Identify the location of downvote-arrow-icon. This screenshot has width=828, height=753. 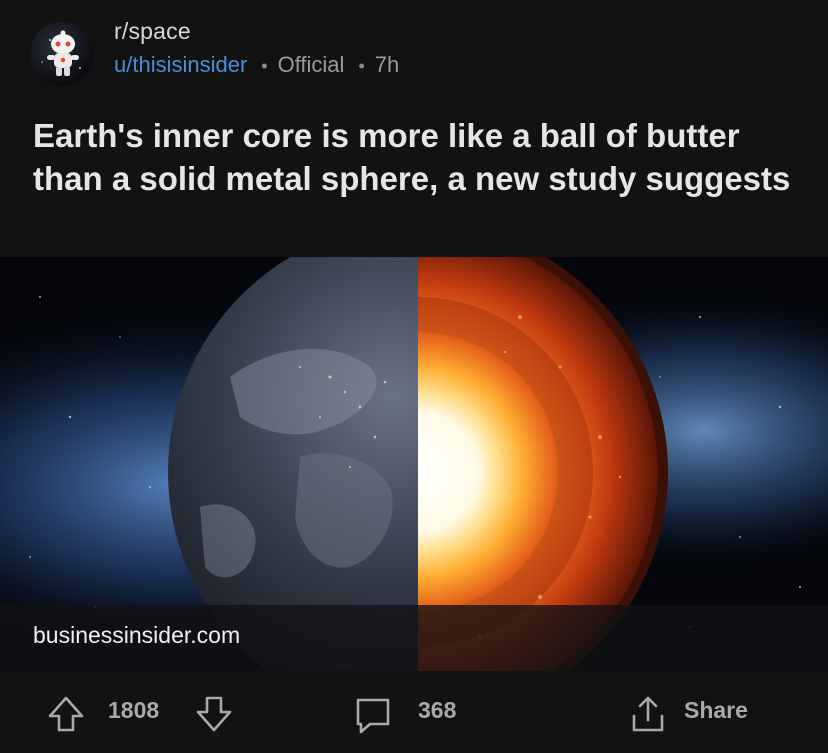
(214, 714).